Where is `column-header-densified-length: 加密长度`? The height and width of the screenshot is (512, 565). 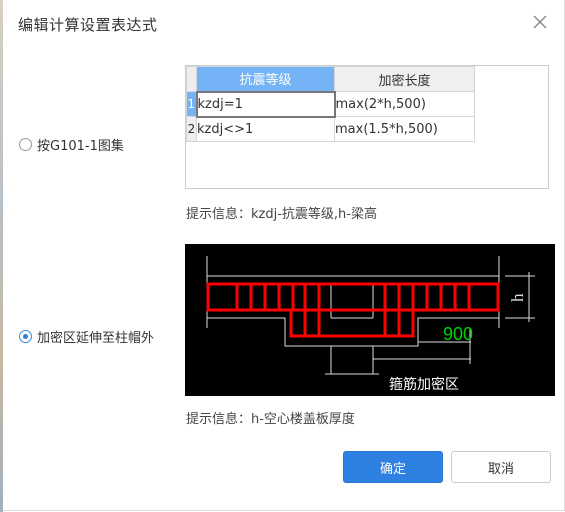 column-header-densified-length: 加密长度 is located at coordinates (404, 79).